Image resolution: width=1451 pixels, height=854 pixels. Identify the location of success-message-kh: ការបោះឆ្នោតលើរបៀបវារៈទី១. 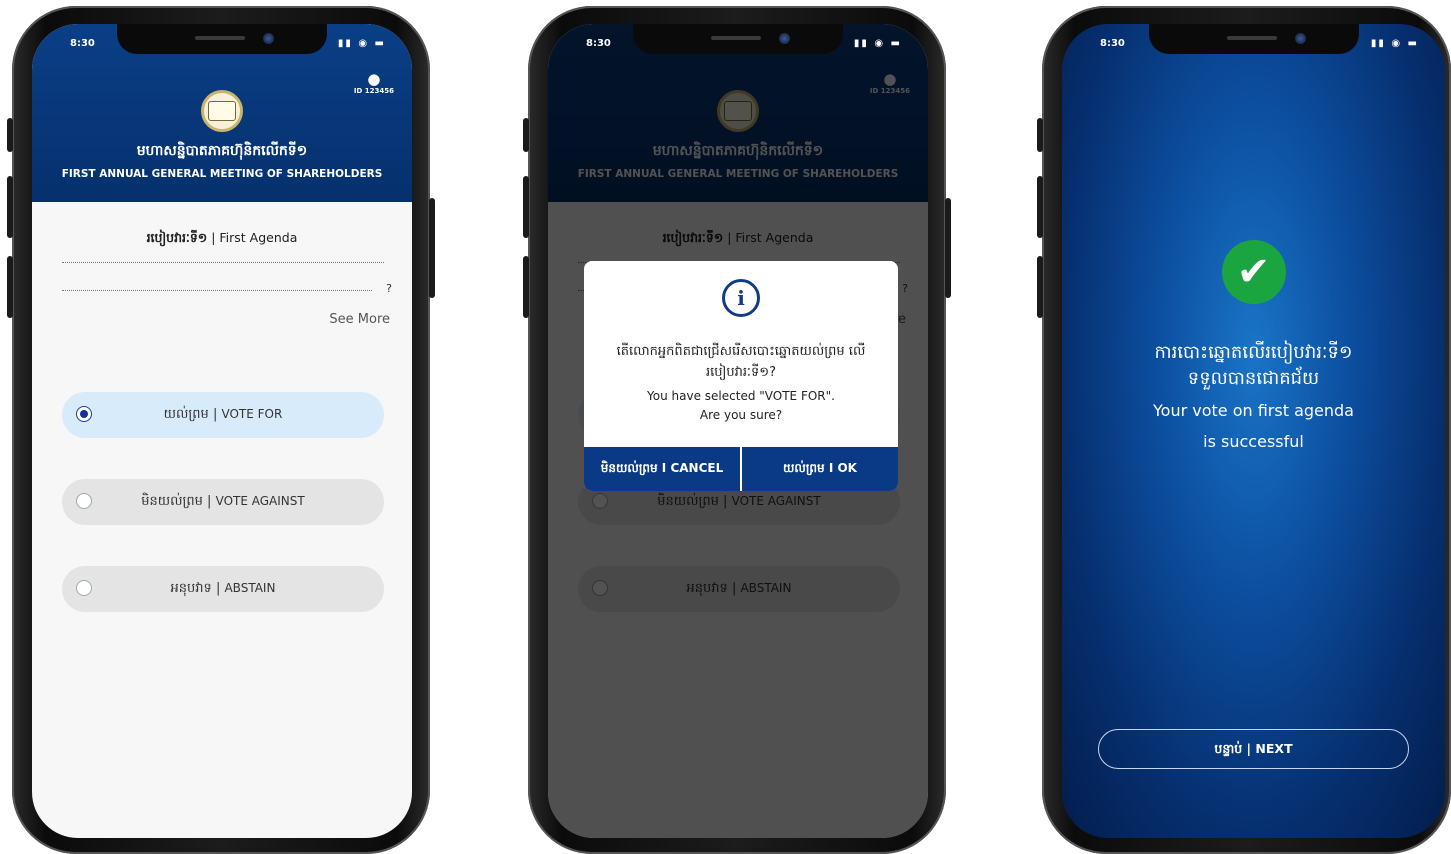
(1253, 352).